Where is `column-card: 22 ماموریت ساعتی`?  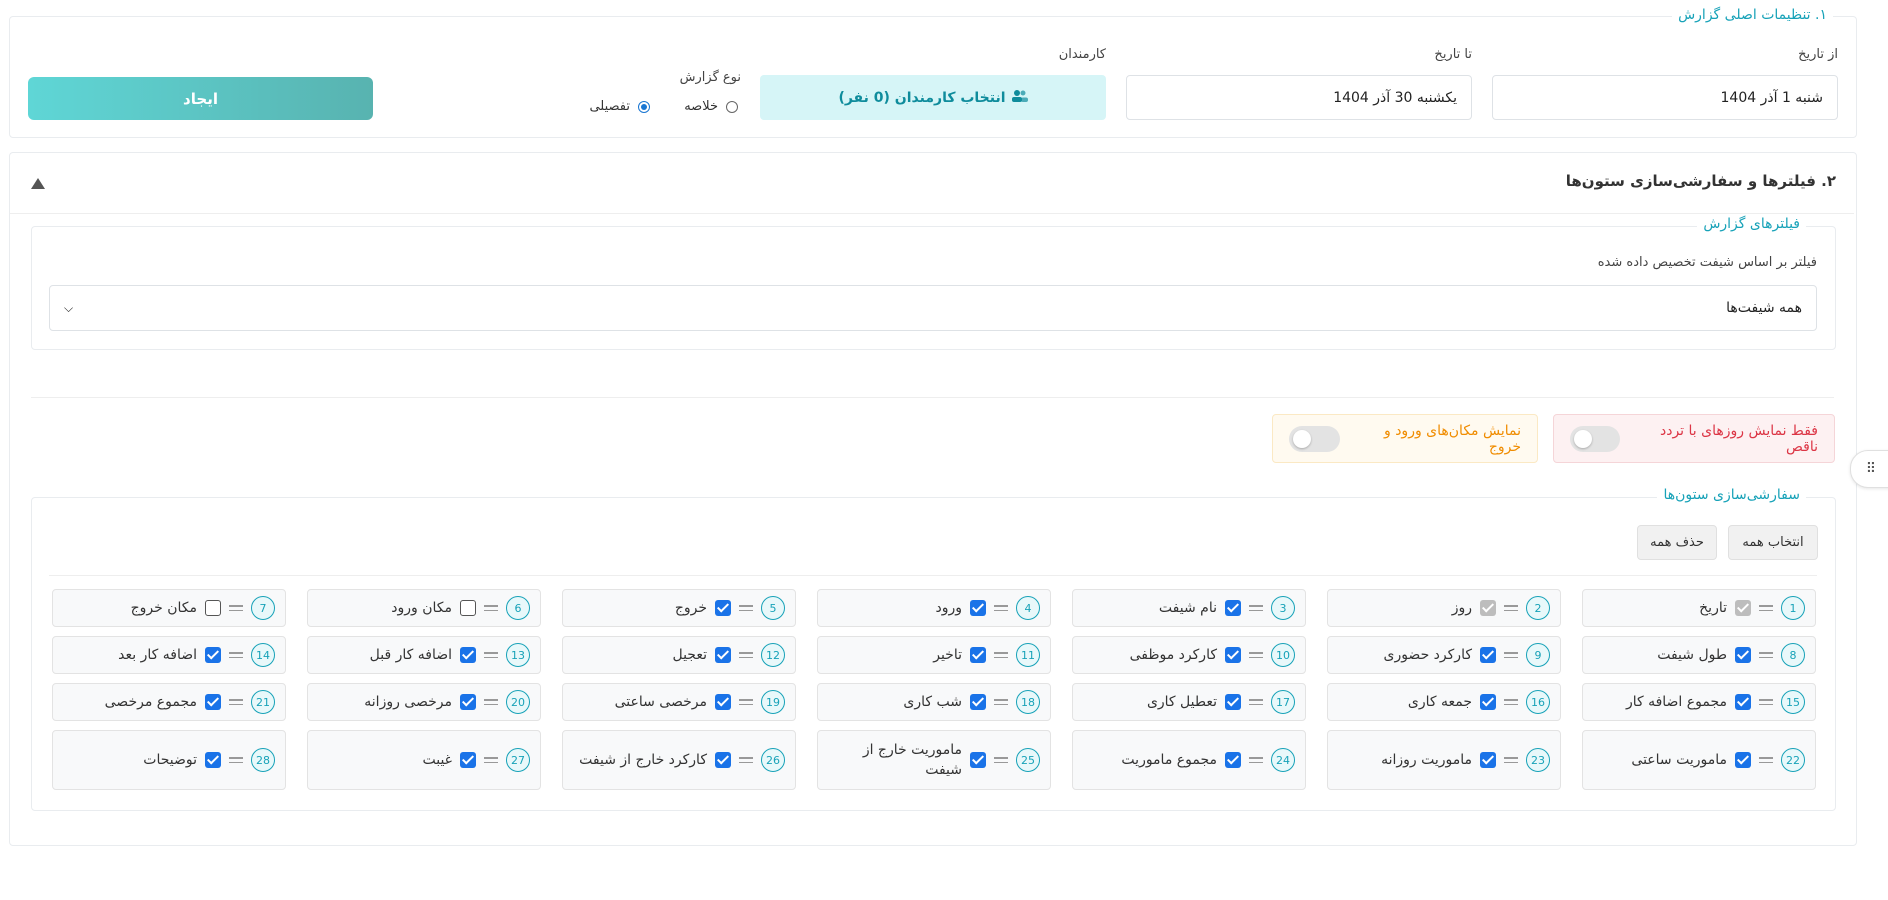 column-card: 22 ماموریت ساعتی is located at coordinates (1699, 760).